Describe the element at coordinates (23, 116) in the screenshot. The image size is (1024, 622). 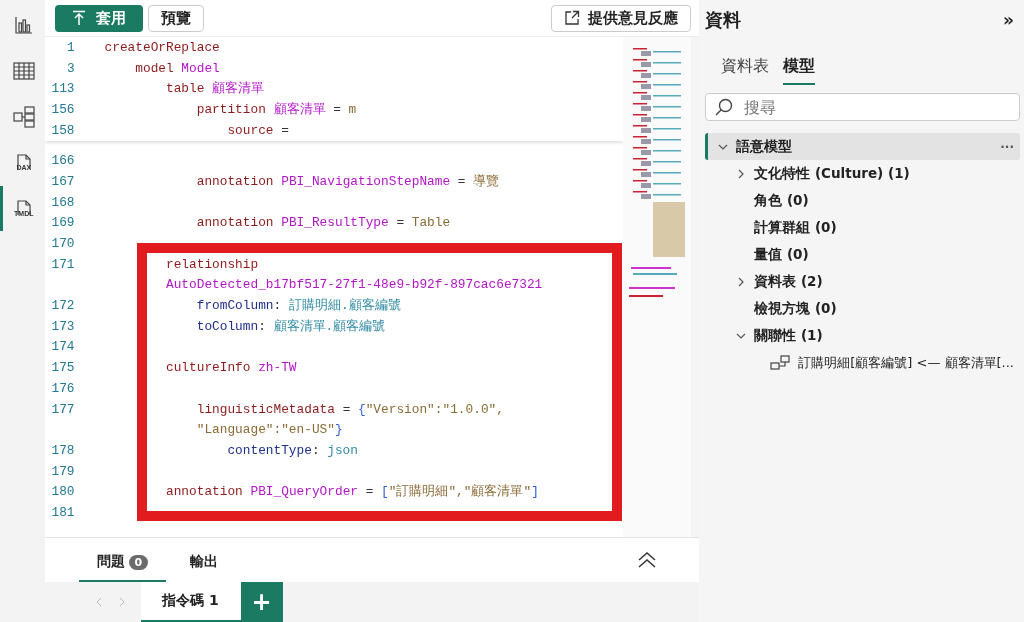
I see `model-diagram-icon` at that location.